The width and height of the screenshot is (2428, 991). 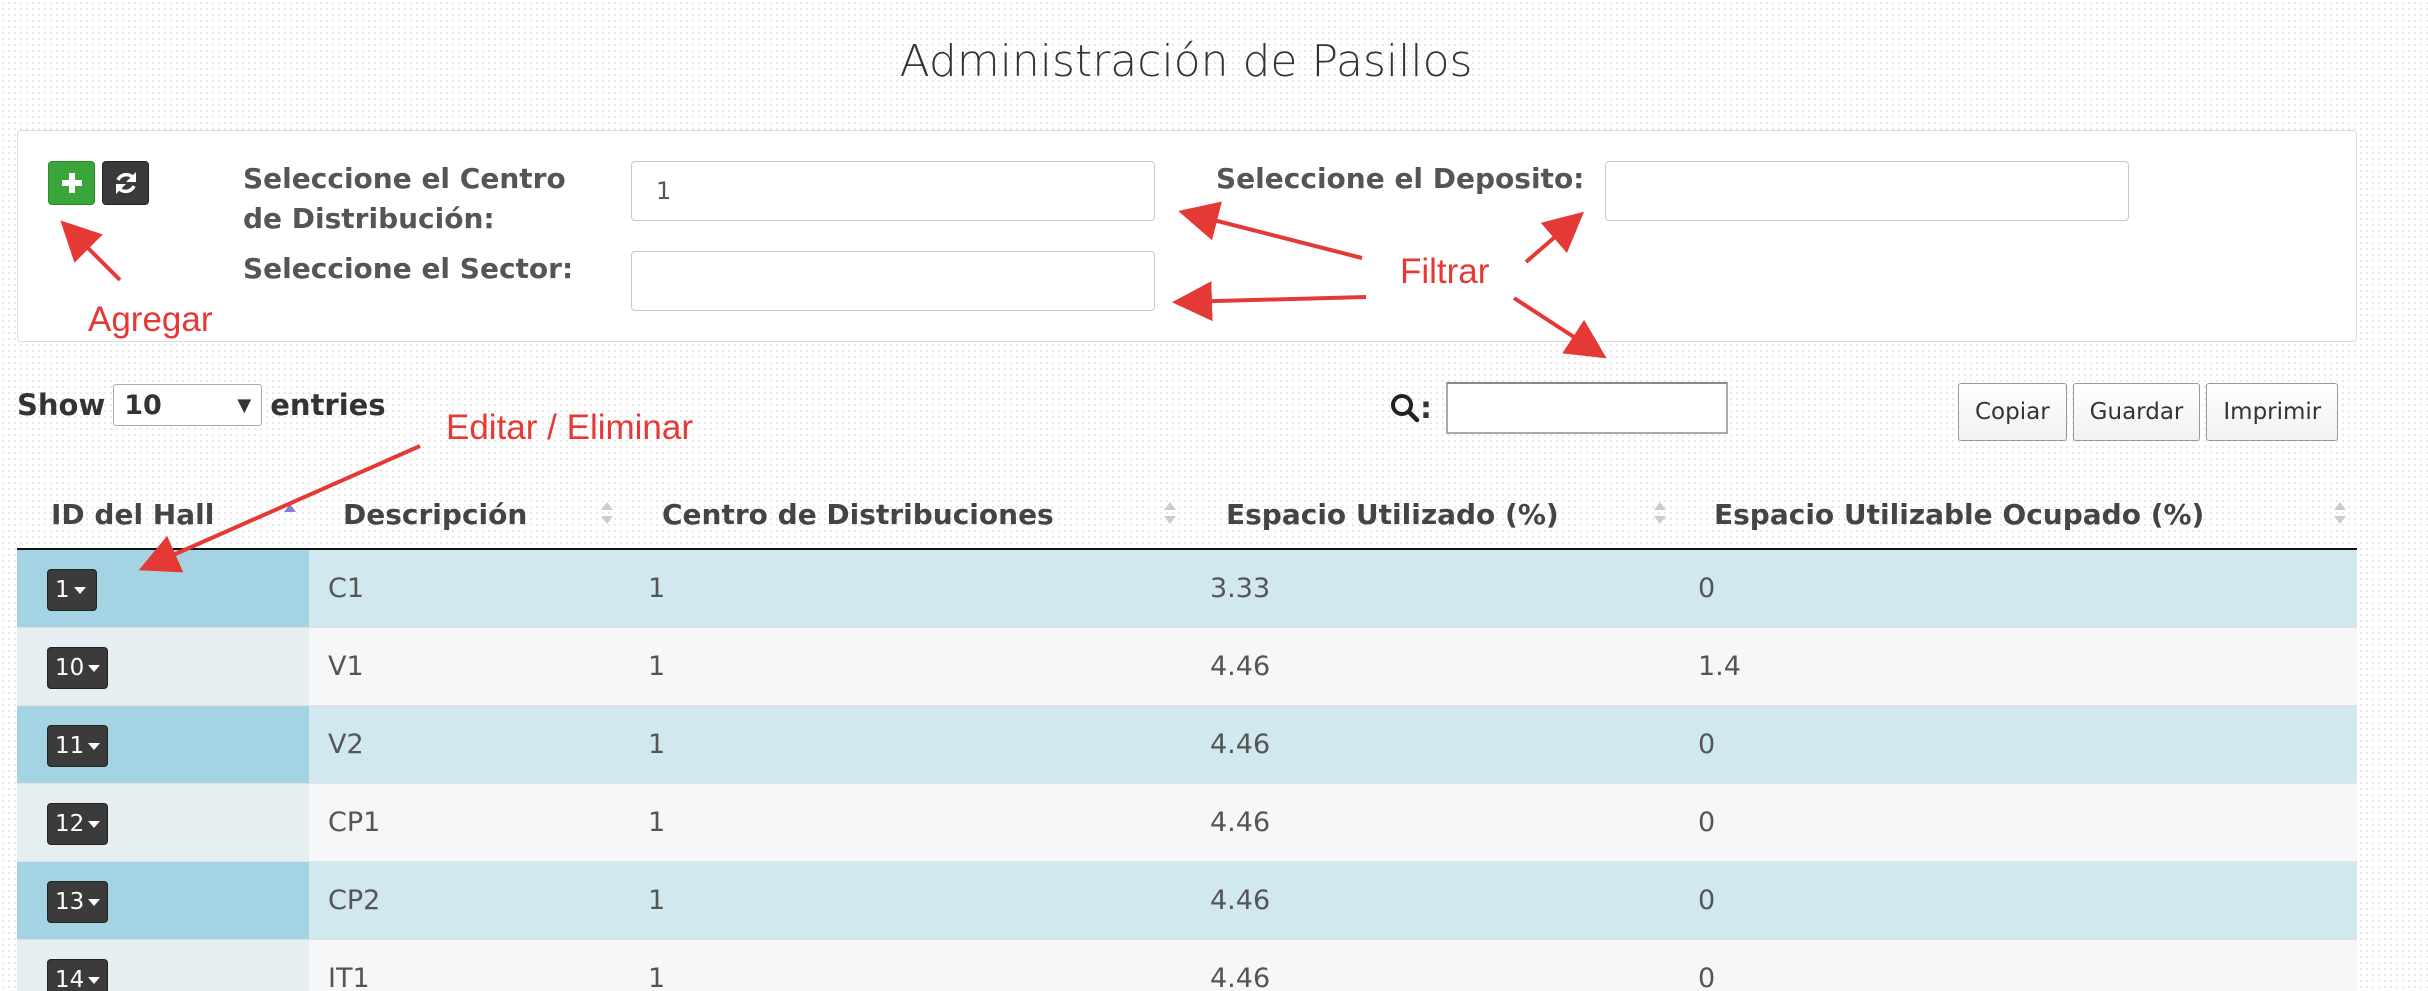 What do you see at coordinates (1554, 237) in the screenshot?
I see `arrow-filtrar-deposito` at bounding box center [1554, 237].